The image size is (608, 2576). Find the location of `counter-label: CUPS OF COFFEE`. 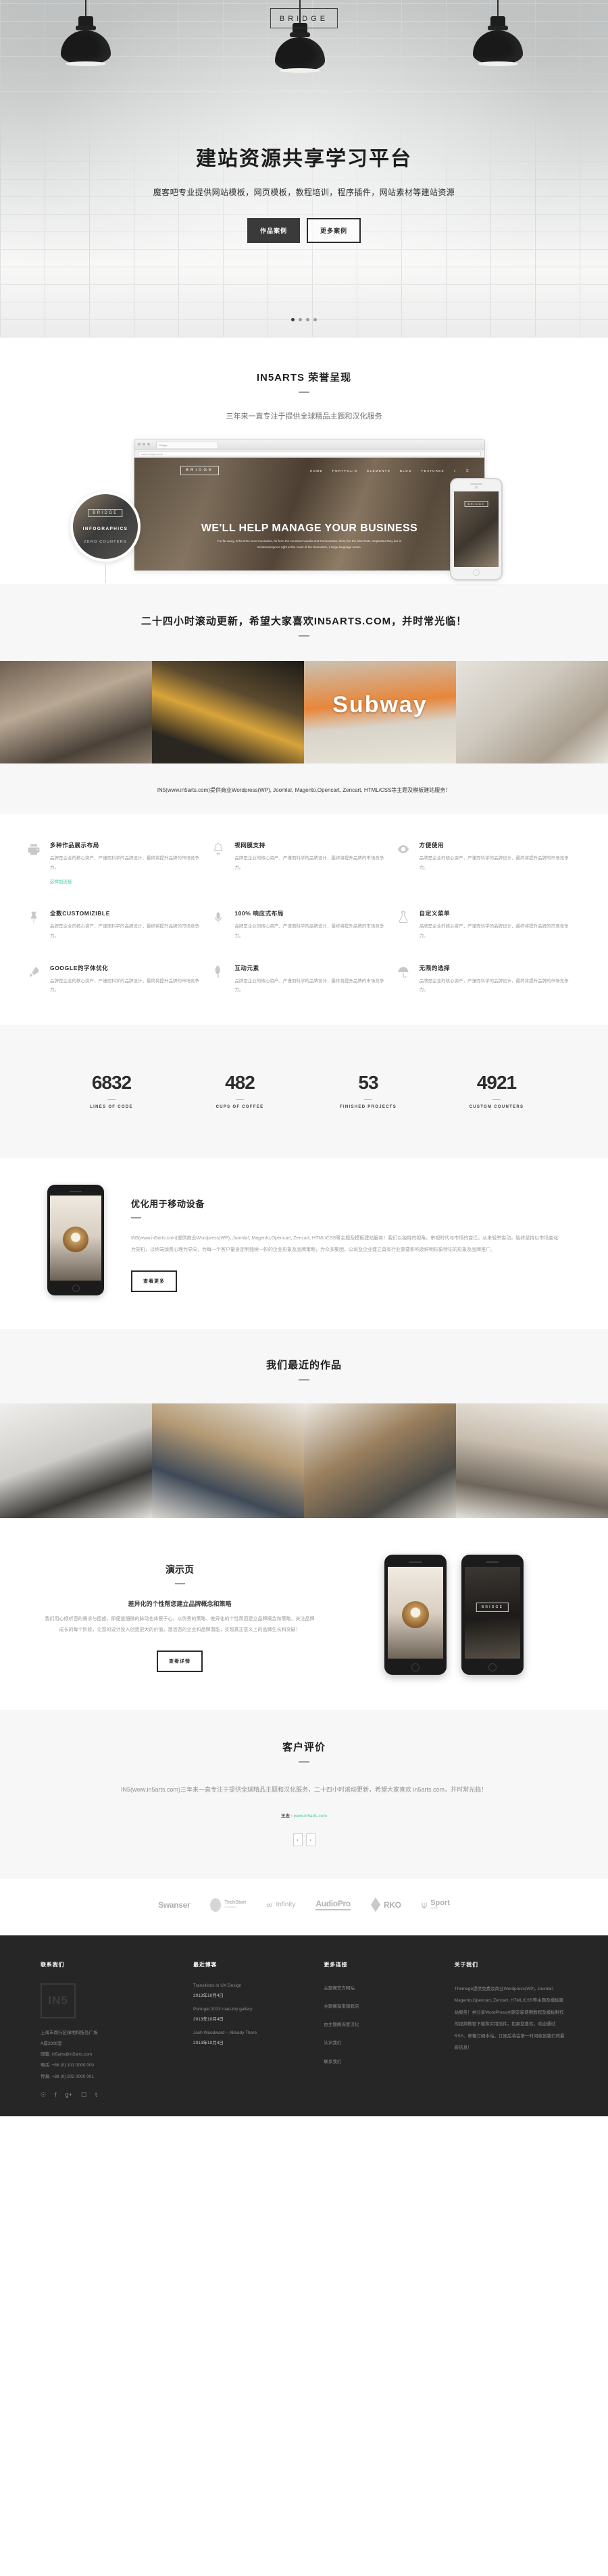

counter-label: CUPS OF COFFEE is located at coordinates (240, 1106).